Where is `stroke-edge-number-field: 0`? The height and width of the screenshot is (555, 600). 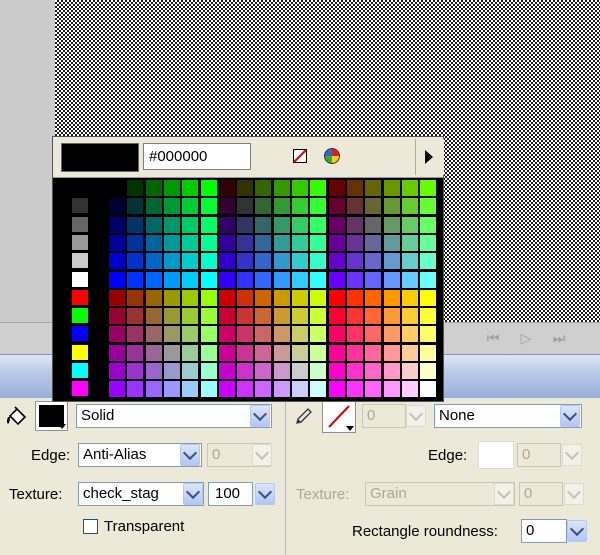 stroke-edge-number-field: 0 is located at coordinates (539, 455).